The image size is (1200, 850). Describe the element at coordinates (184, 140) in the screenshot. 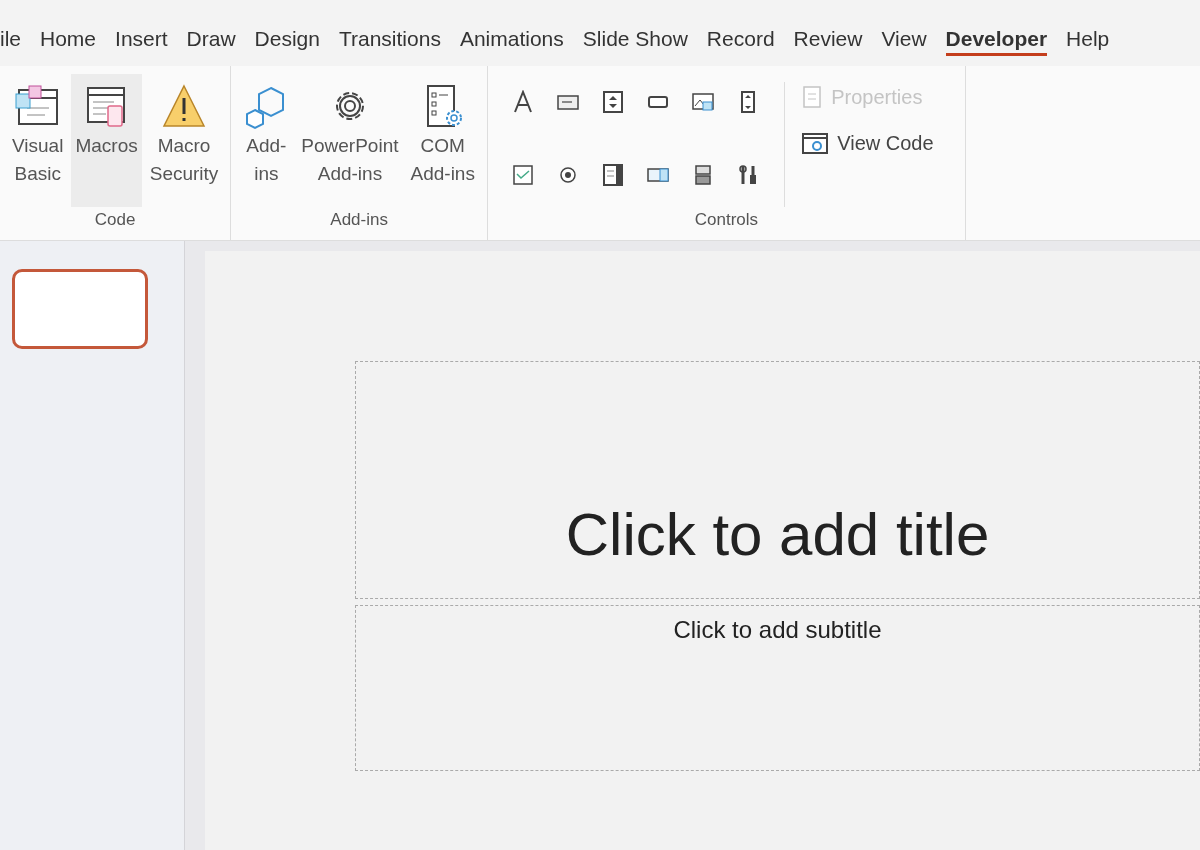

I see `ribbon-button: Macro Security` at that location.